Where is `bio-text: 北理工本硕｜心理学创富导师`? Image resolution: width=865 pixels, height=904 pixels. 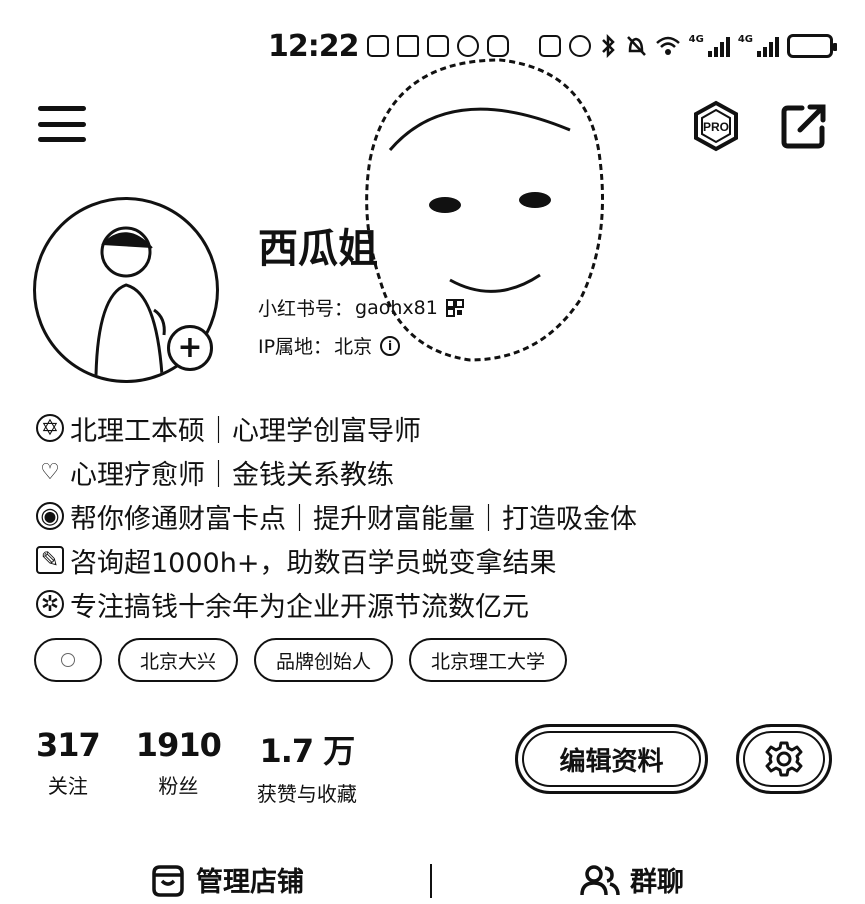
bio-text: 北理工本硕｜心理学创富导师 is located at coordinates (245, 431).